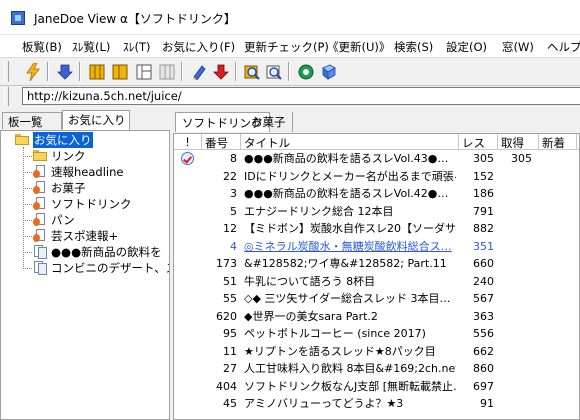 This screenshot has height=420, width=580. Describe the element at coordinates (483, 176) in the screenshot. I see `thread-res-count: 152` at that location.